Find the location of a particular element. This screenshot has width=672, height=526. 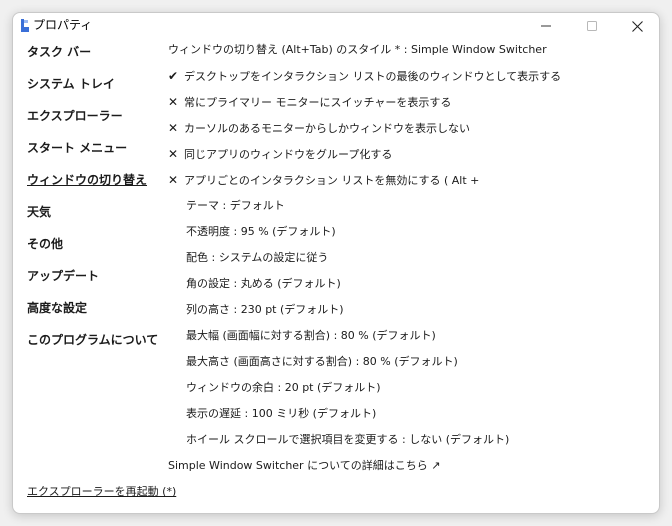

option-group-windows: ✕ 同じアプリのウィンドウをグループ化する is located at coordinates (280, 154).